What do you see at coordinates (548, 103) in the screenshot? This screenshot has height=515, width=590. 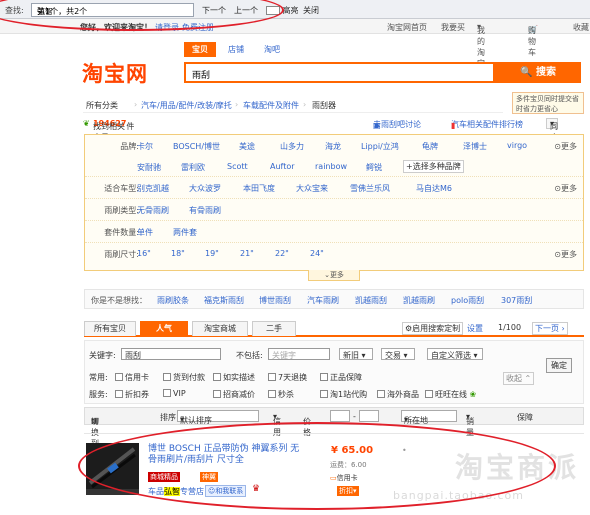 I see `tip-box: 多件宝贝同时提交省时省力更省心` at bounding box center [548, 103].